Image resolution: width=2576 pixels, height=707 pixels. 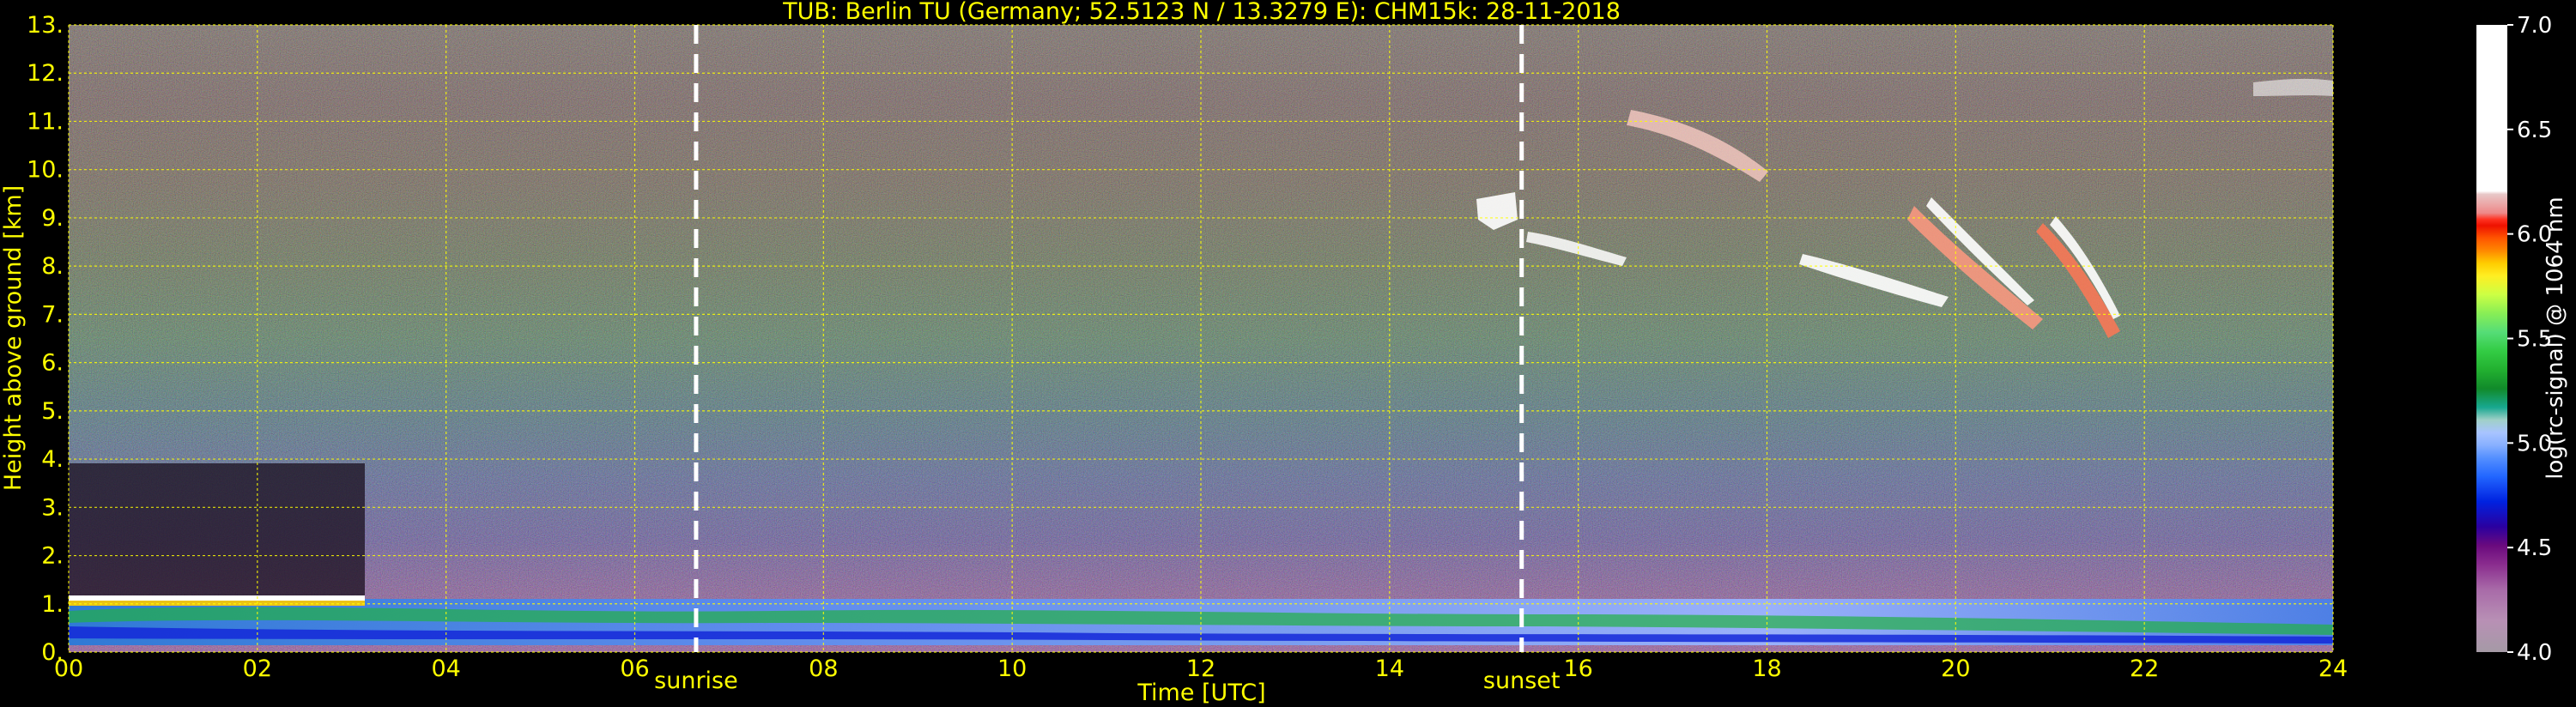 What do you see at coordinates (52, 266) in the screenshot?
I see `y-tick-label: 8.` at bounding box center [52, 266].